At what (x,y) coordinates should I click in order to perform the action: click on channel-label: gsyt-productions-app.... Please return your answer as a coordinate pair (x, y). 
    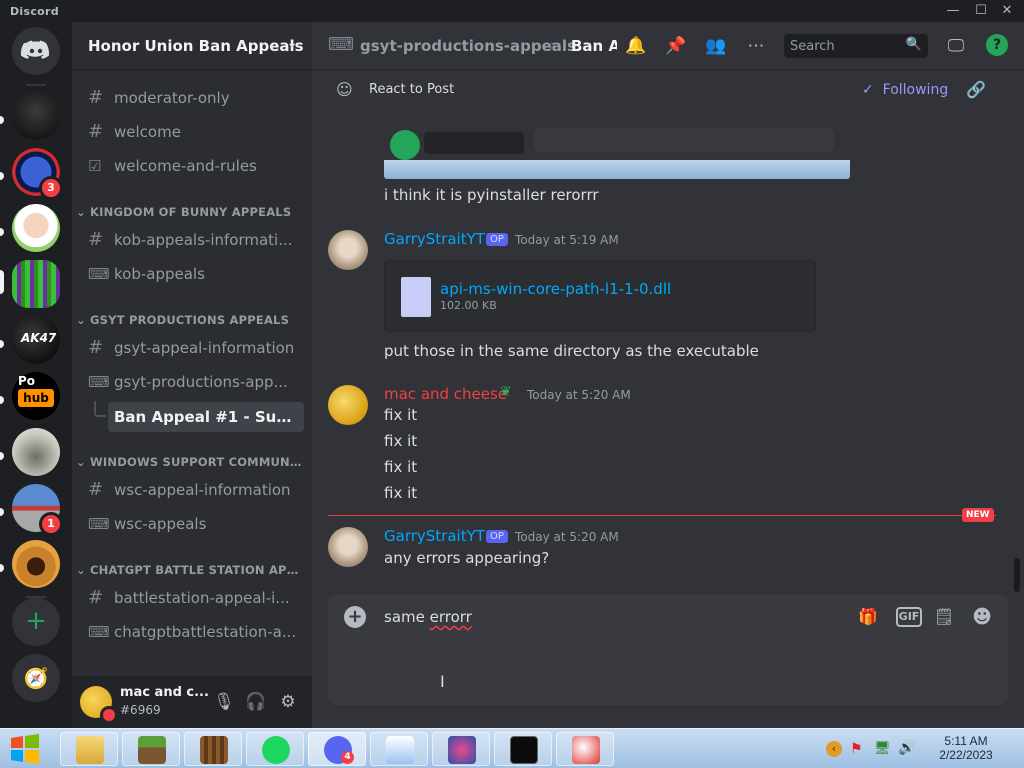
    Looking at the image, I should click on (201, 382).